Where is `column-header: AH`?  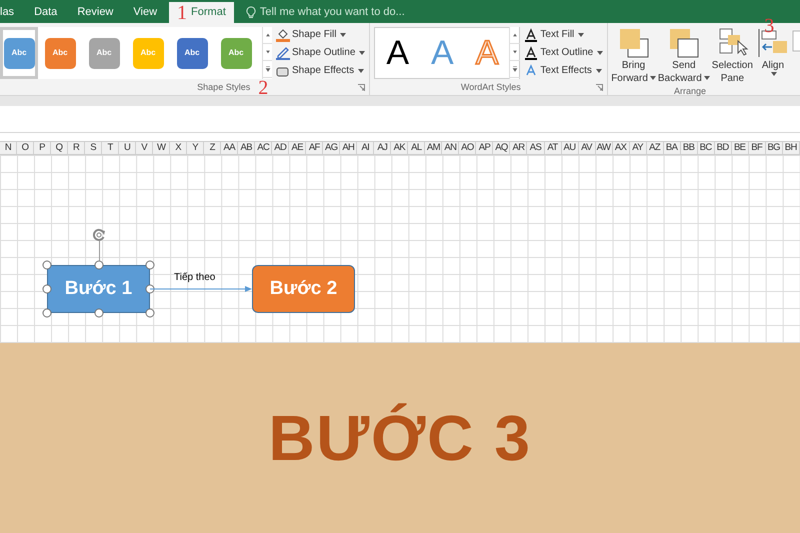 column-header: AH is located at coordinates (349, 148).